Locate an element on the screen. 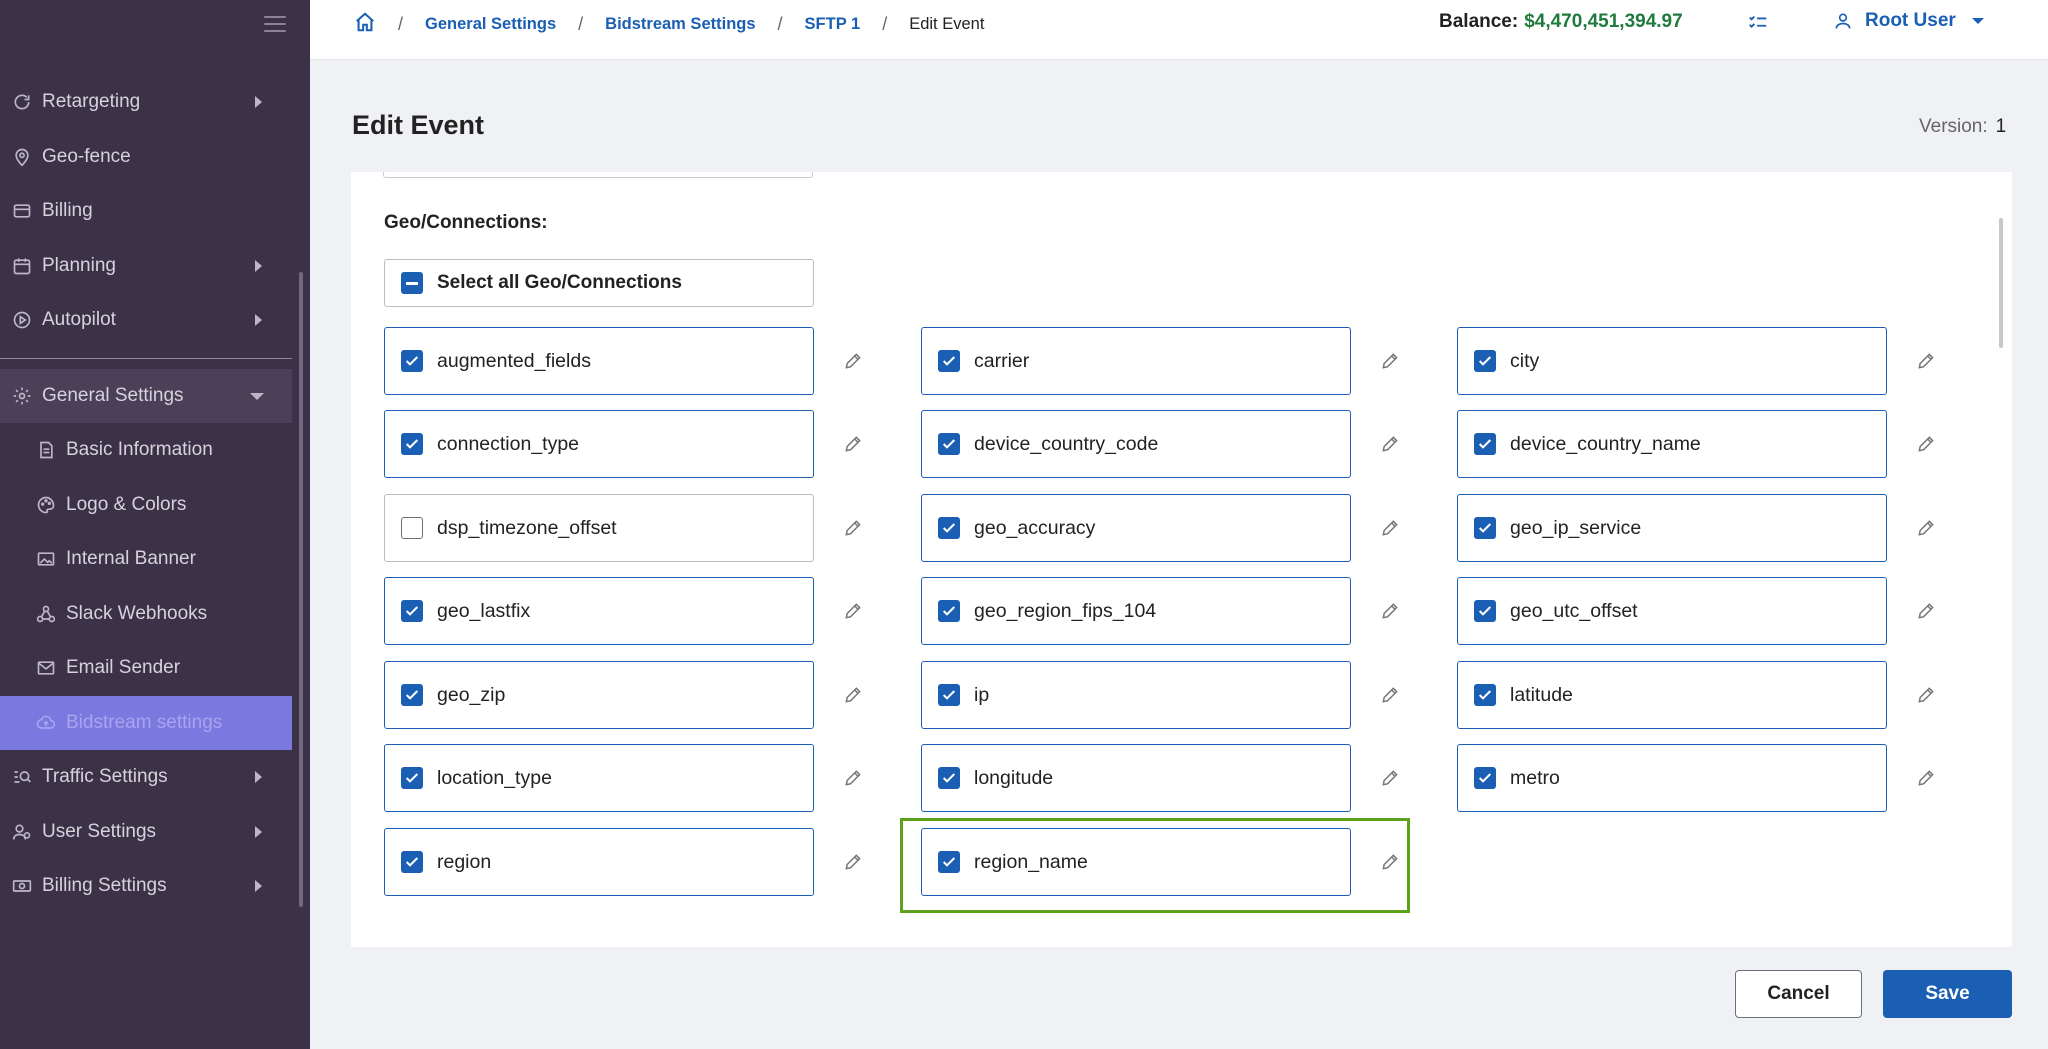  user-icon is located at coordinates (1843, 21).